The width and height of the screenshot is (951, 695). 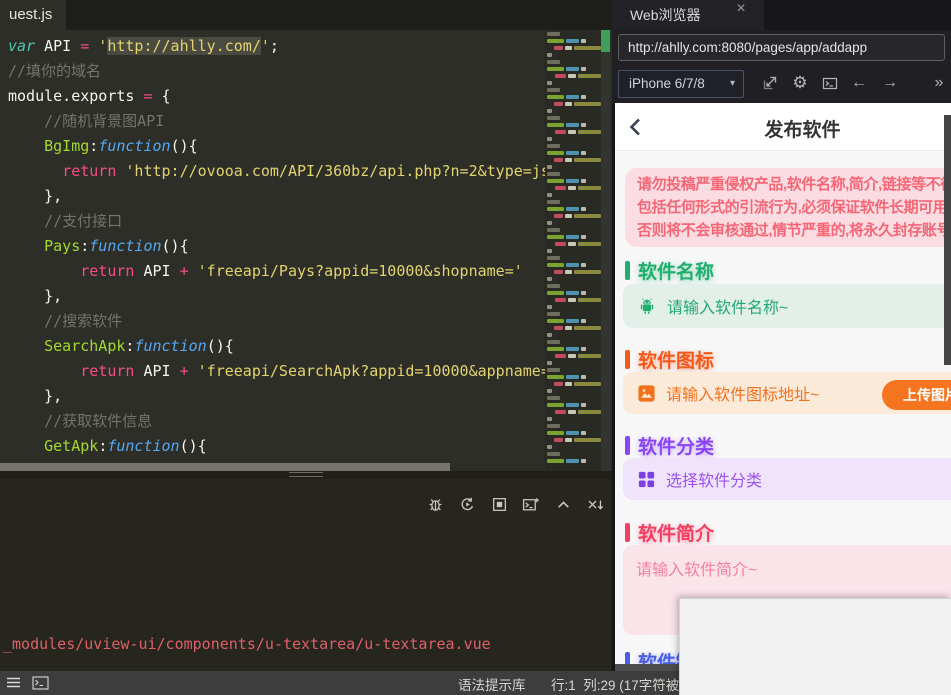 I want to click on popup-overlay-panel, so click(x=815, y=646).